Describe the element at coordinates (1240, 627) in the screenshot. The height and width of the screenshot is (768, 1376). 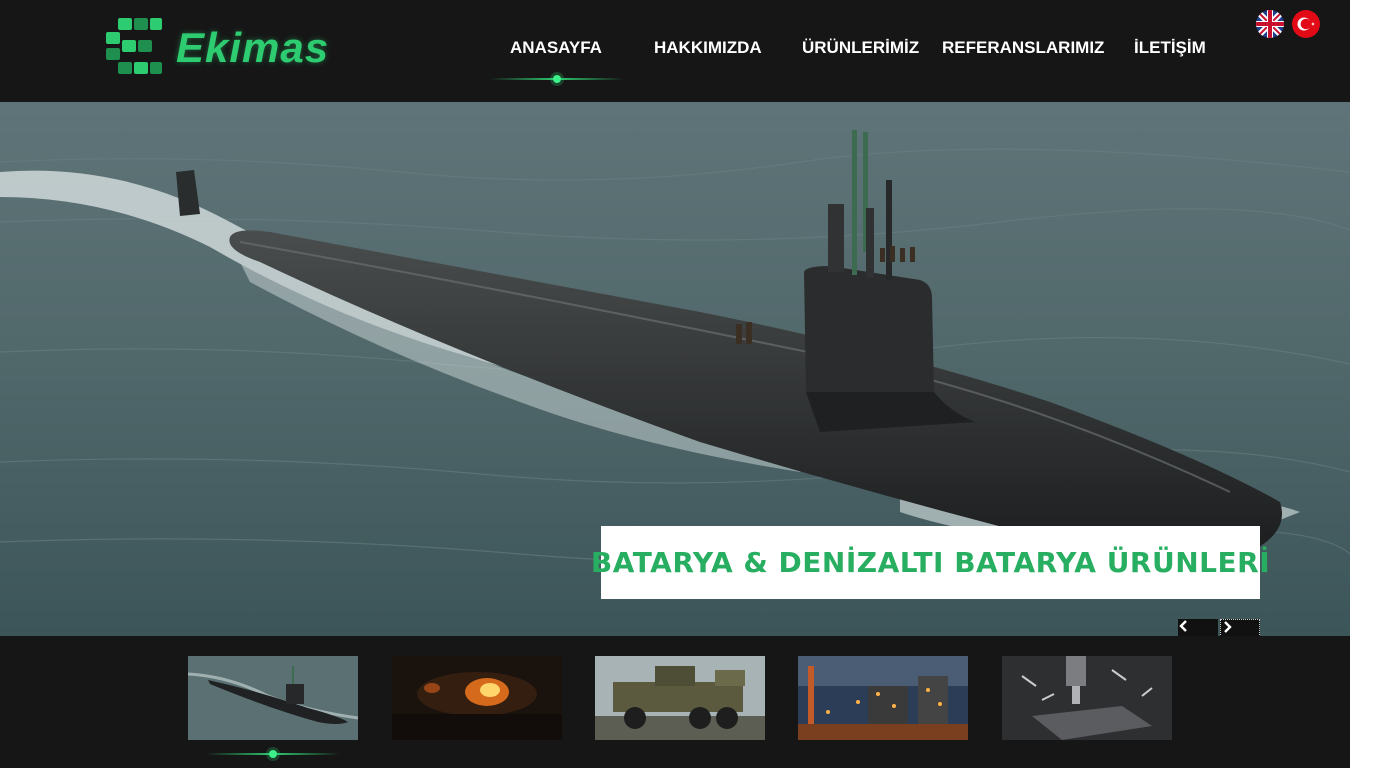
I see `slider-next-button` at that location.